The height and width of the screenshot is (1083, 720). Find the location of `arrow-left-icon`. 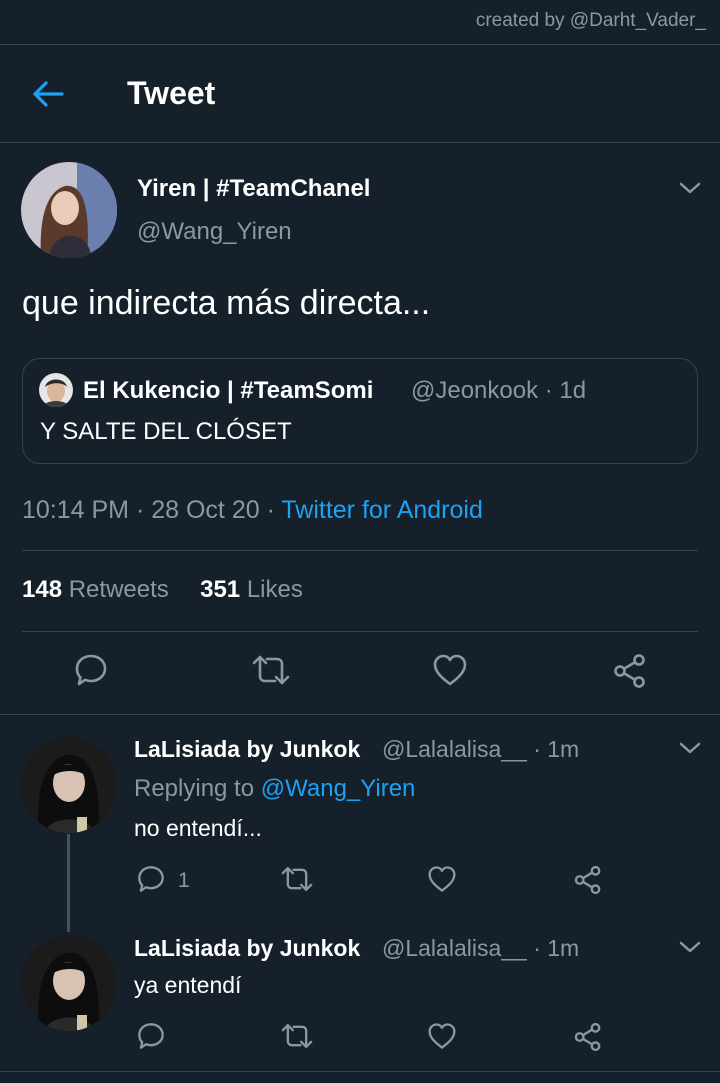

arrow-left-icon is located at coordinates (48, 94).